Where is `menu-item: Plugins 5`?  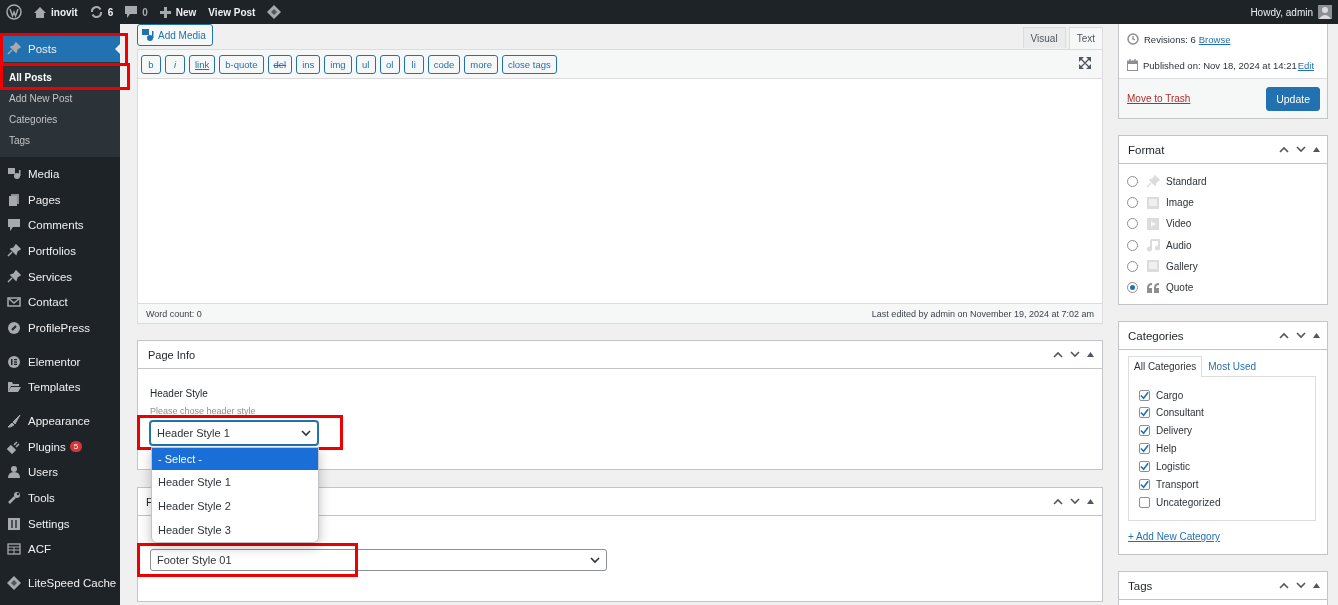
menu-item: Plugins 5 is located at coordinates (60, 446).